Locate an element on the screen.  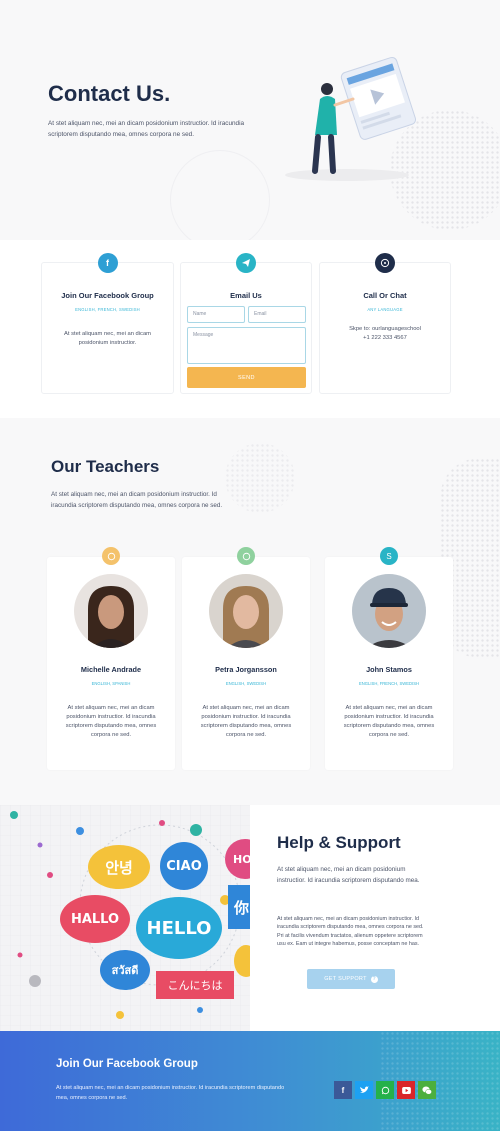
card-title: Call Or Chat is located at coordinates (385, 295).